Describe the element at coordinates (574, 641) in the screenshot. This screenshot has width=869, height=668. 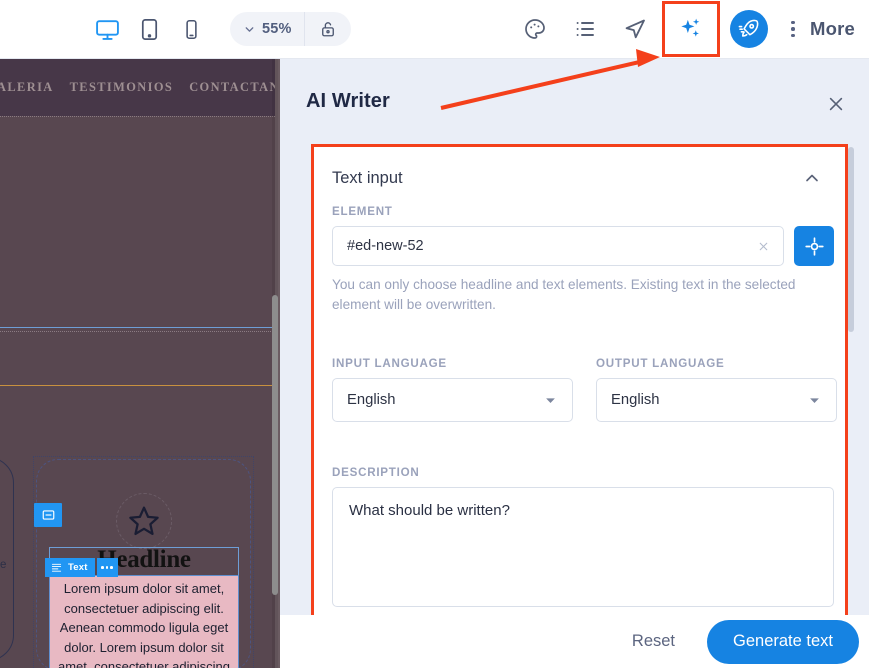
I see `panel-action-bar: Reset Generate text` at that location.